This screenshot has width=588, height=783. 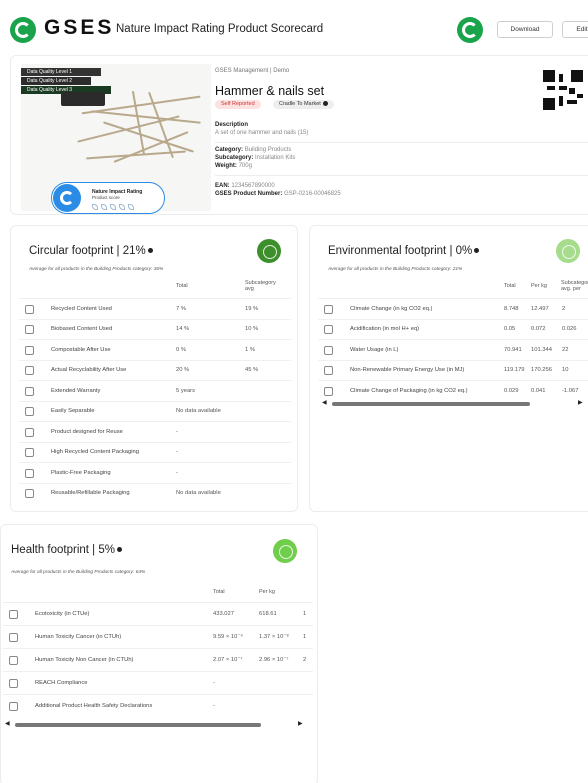 I want to click on subcategory-cell: 22, so click(x=565, y=349).